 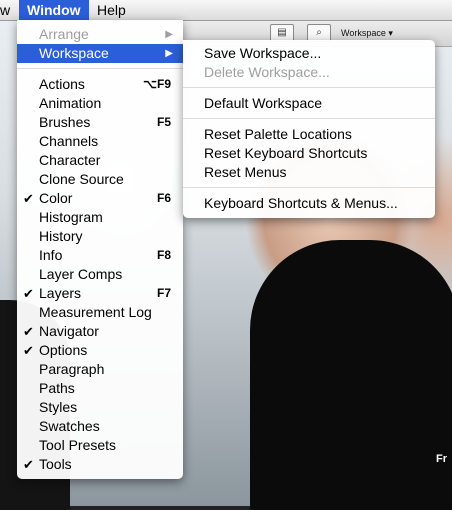 I want to click on menu-item-tool-presets: Tool Presets, so click(x=100, y=445).